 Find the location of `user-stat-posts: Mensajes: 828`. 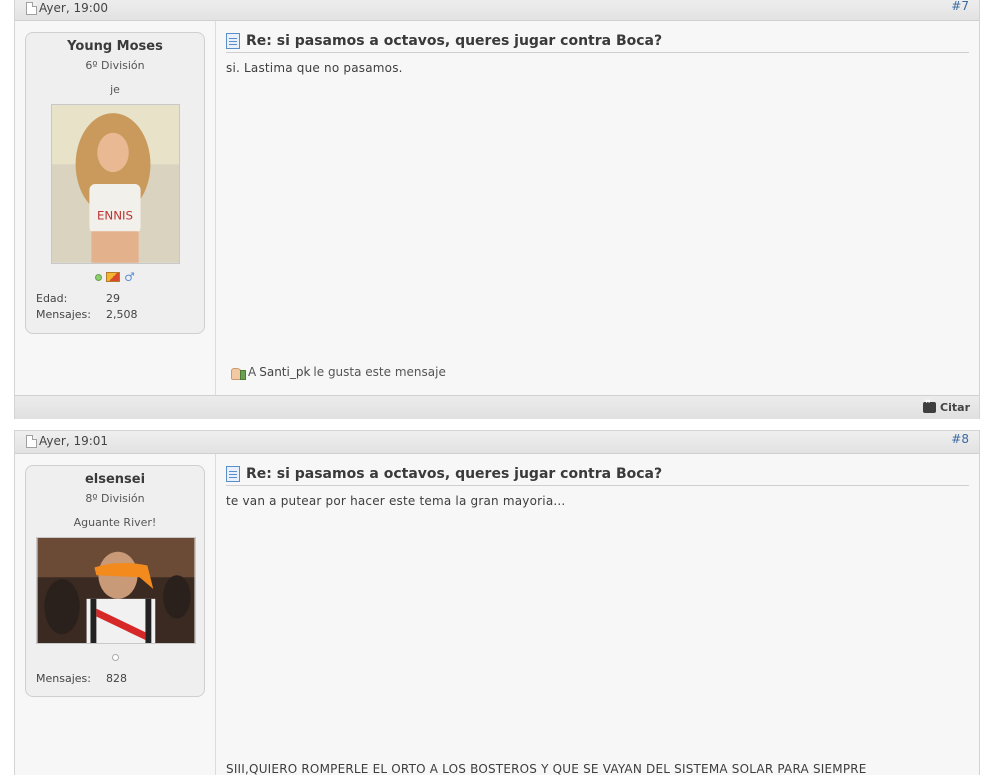

user-stat-posts: Mensajes: 828 is located at coordinates (115, 678).